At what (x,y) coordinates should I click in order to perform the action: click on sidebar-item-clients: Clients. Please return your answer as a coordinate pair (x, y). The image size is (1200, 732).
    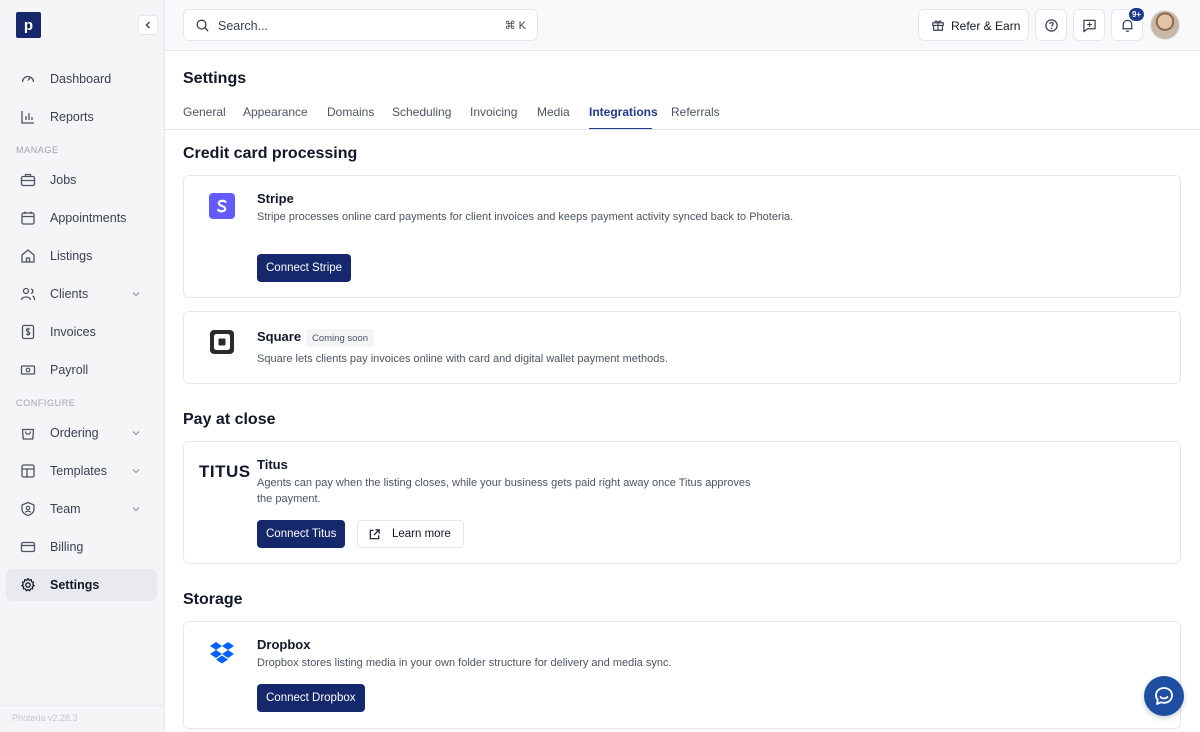
    Looking at the image, I should click on (81, 294).